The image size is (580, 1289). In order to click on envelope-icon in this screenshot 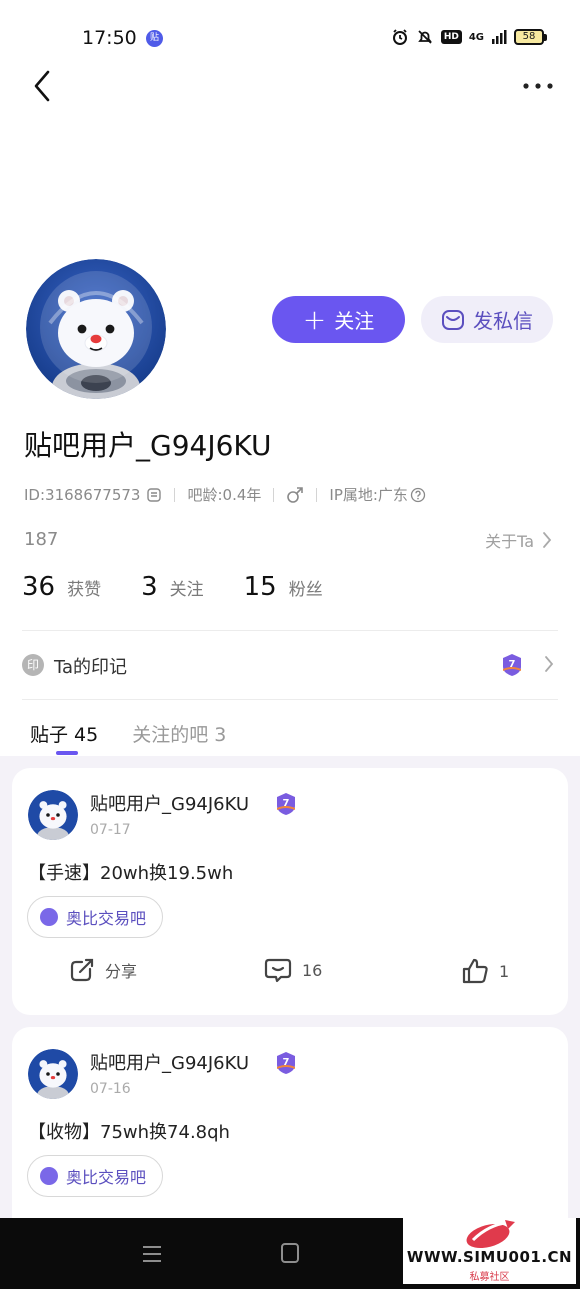, I will do `click(453, 319)`.